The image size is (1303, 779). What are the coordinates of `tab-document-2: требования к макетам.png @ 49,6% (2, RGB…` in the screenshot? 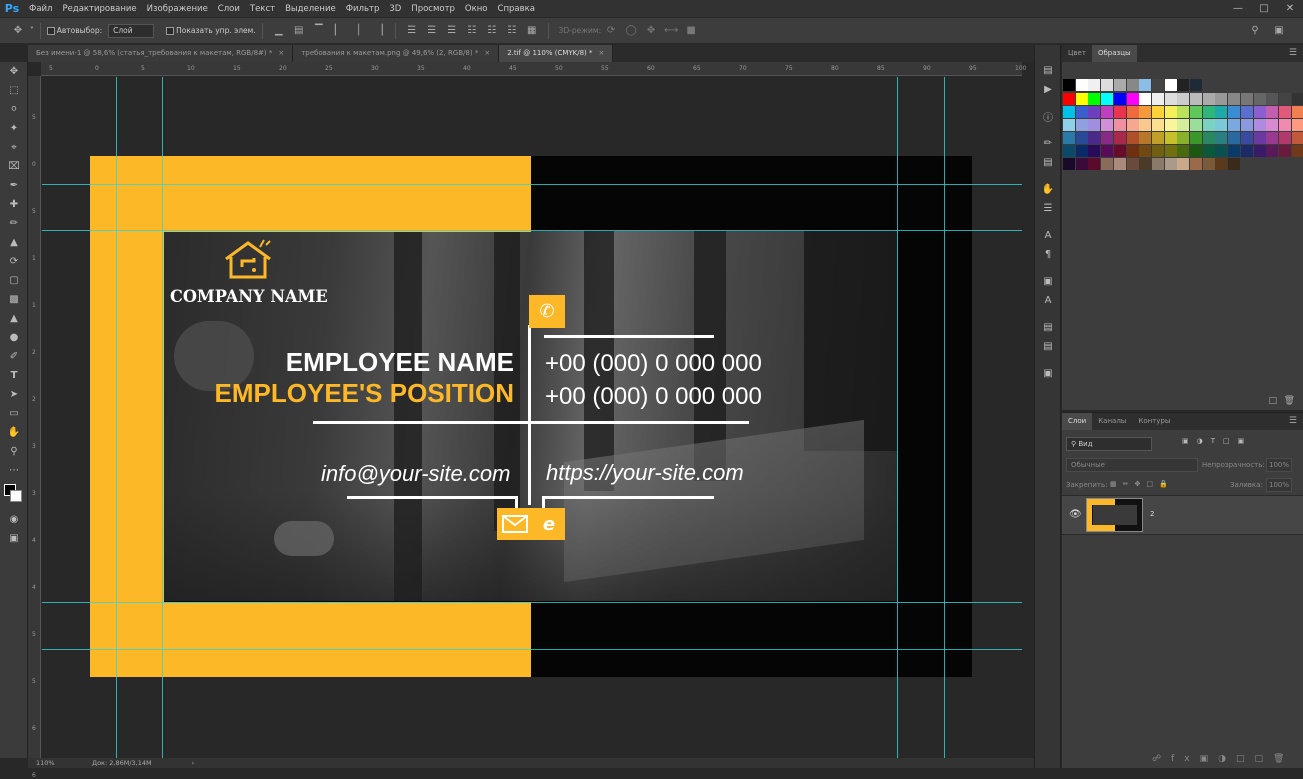 It's located at (396, 53).